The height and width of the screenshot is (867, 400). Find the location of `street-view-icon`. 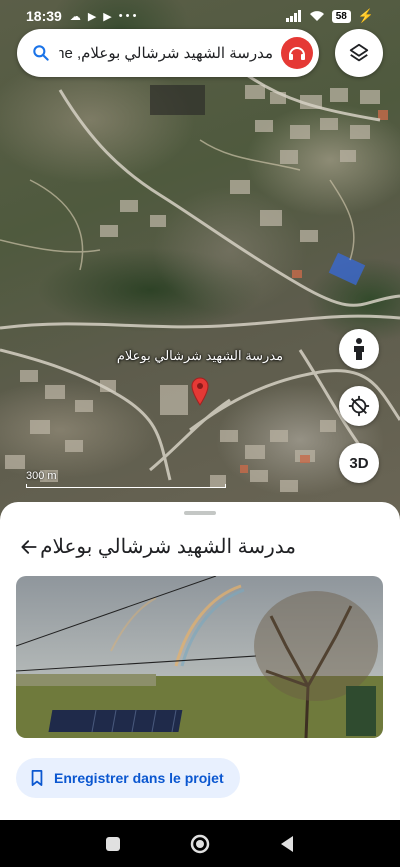

street-view-icon is located at coordinates (359, 349).